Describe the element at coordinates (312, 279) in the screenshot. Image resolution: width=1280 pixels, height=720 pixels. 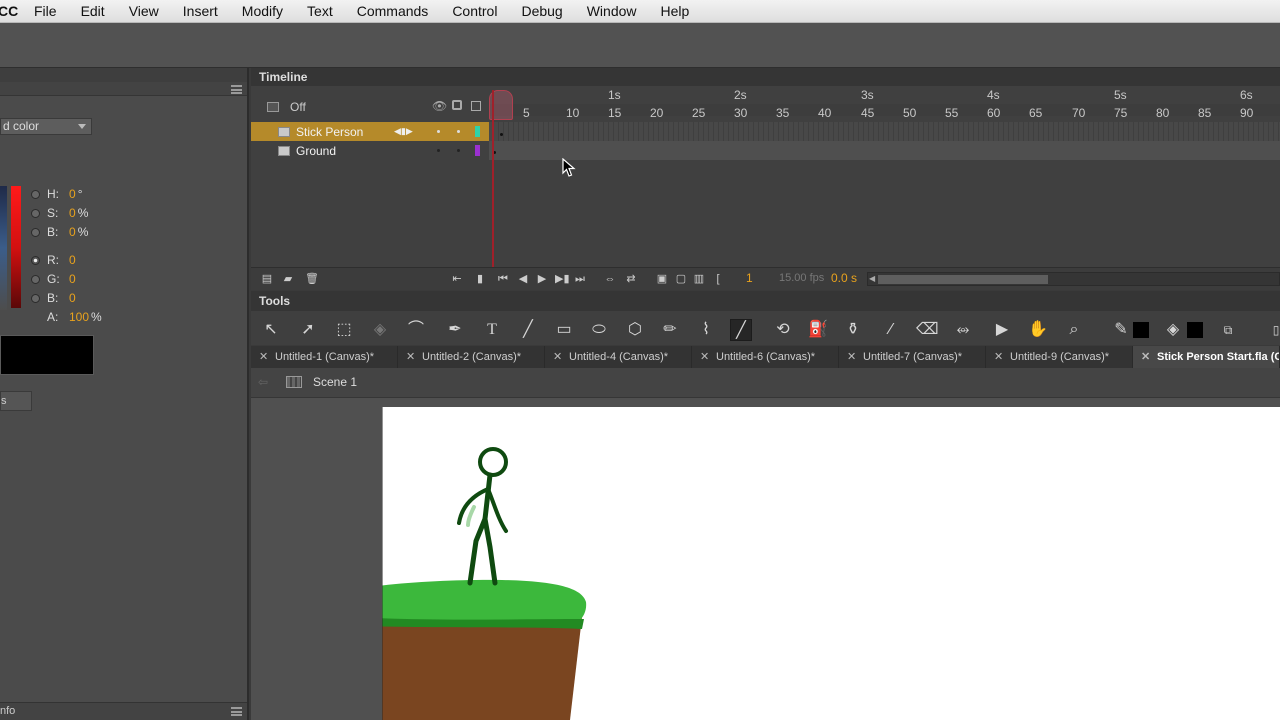
I see `trash-icon: 🗑` at that location.